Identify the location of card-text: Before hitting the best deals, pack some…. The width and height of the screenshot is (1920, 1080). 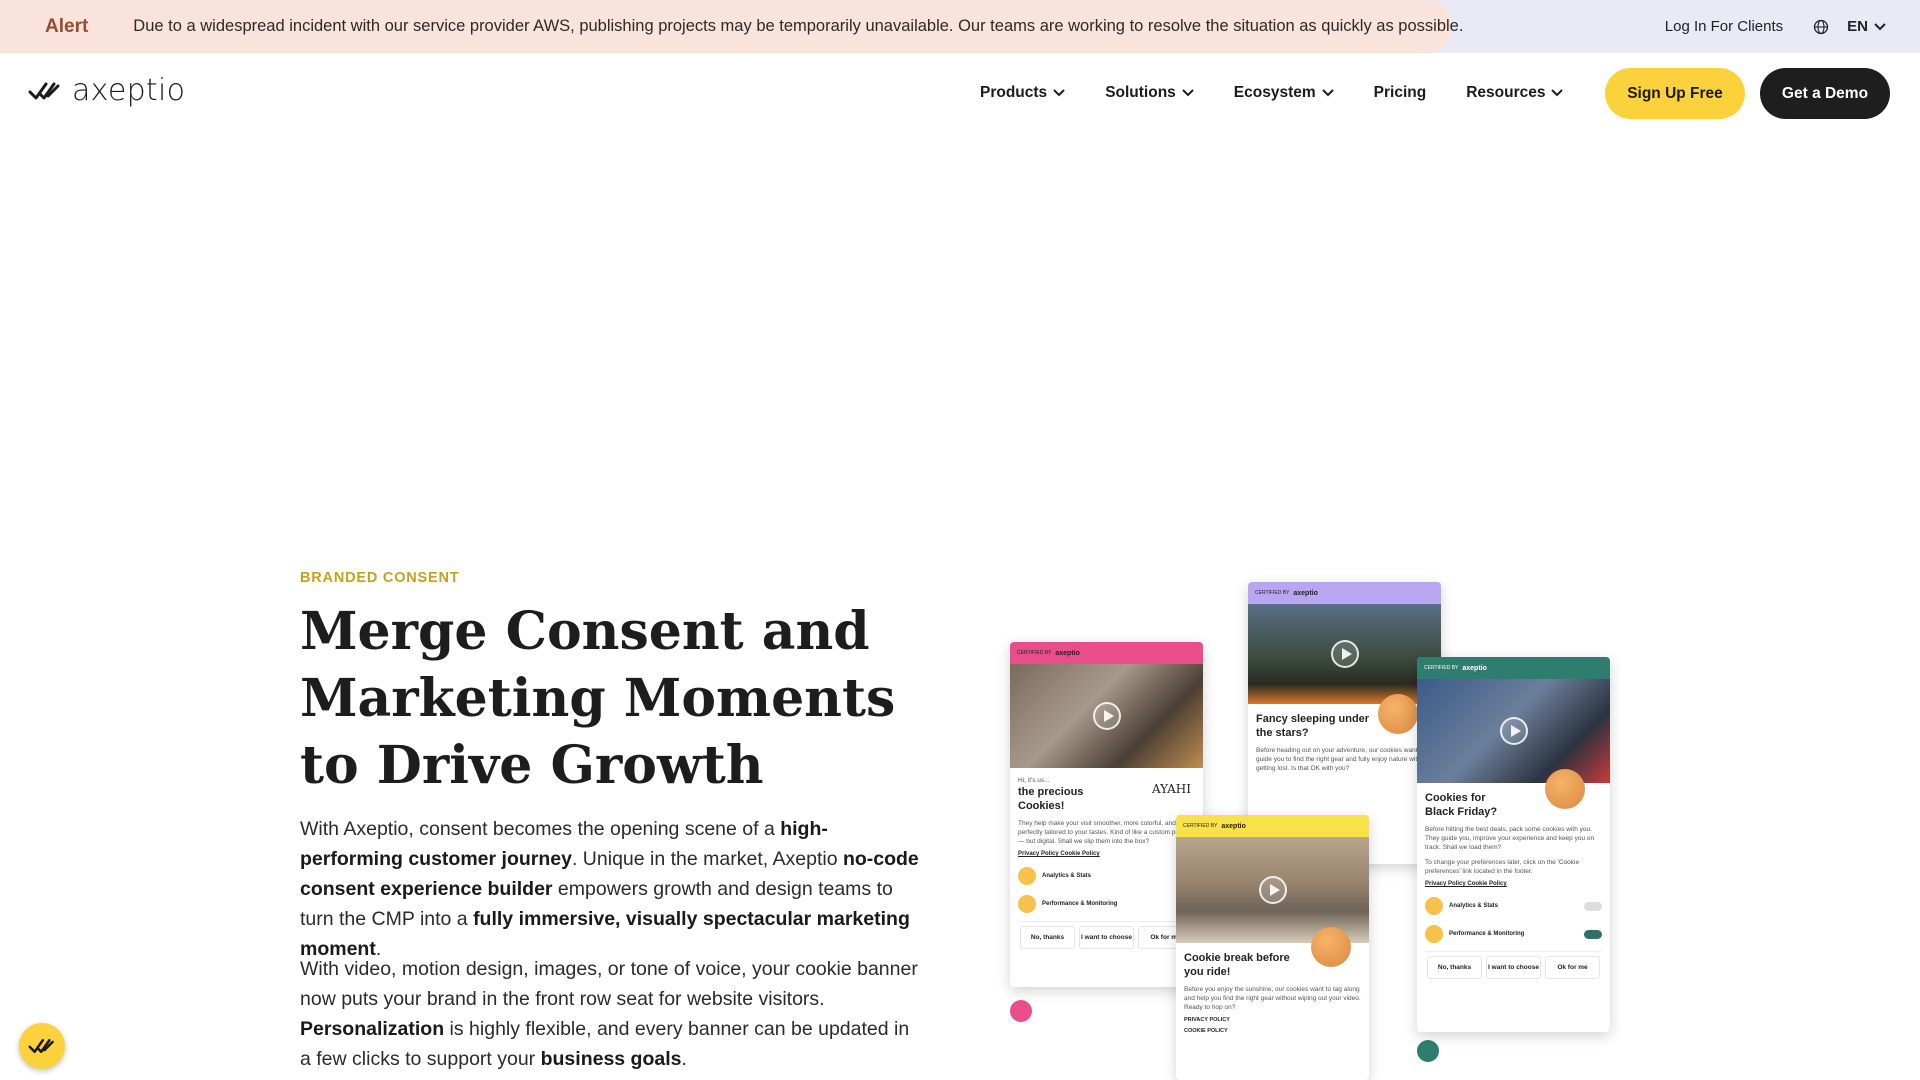
(1510, 838).